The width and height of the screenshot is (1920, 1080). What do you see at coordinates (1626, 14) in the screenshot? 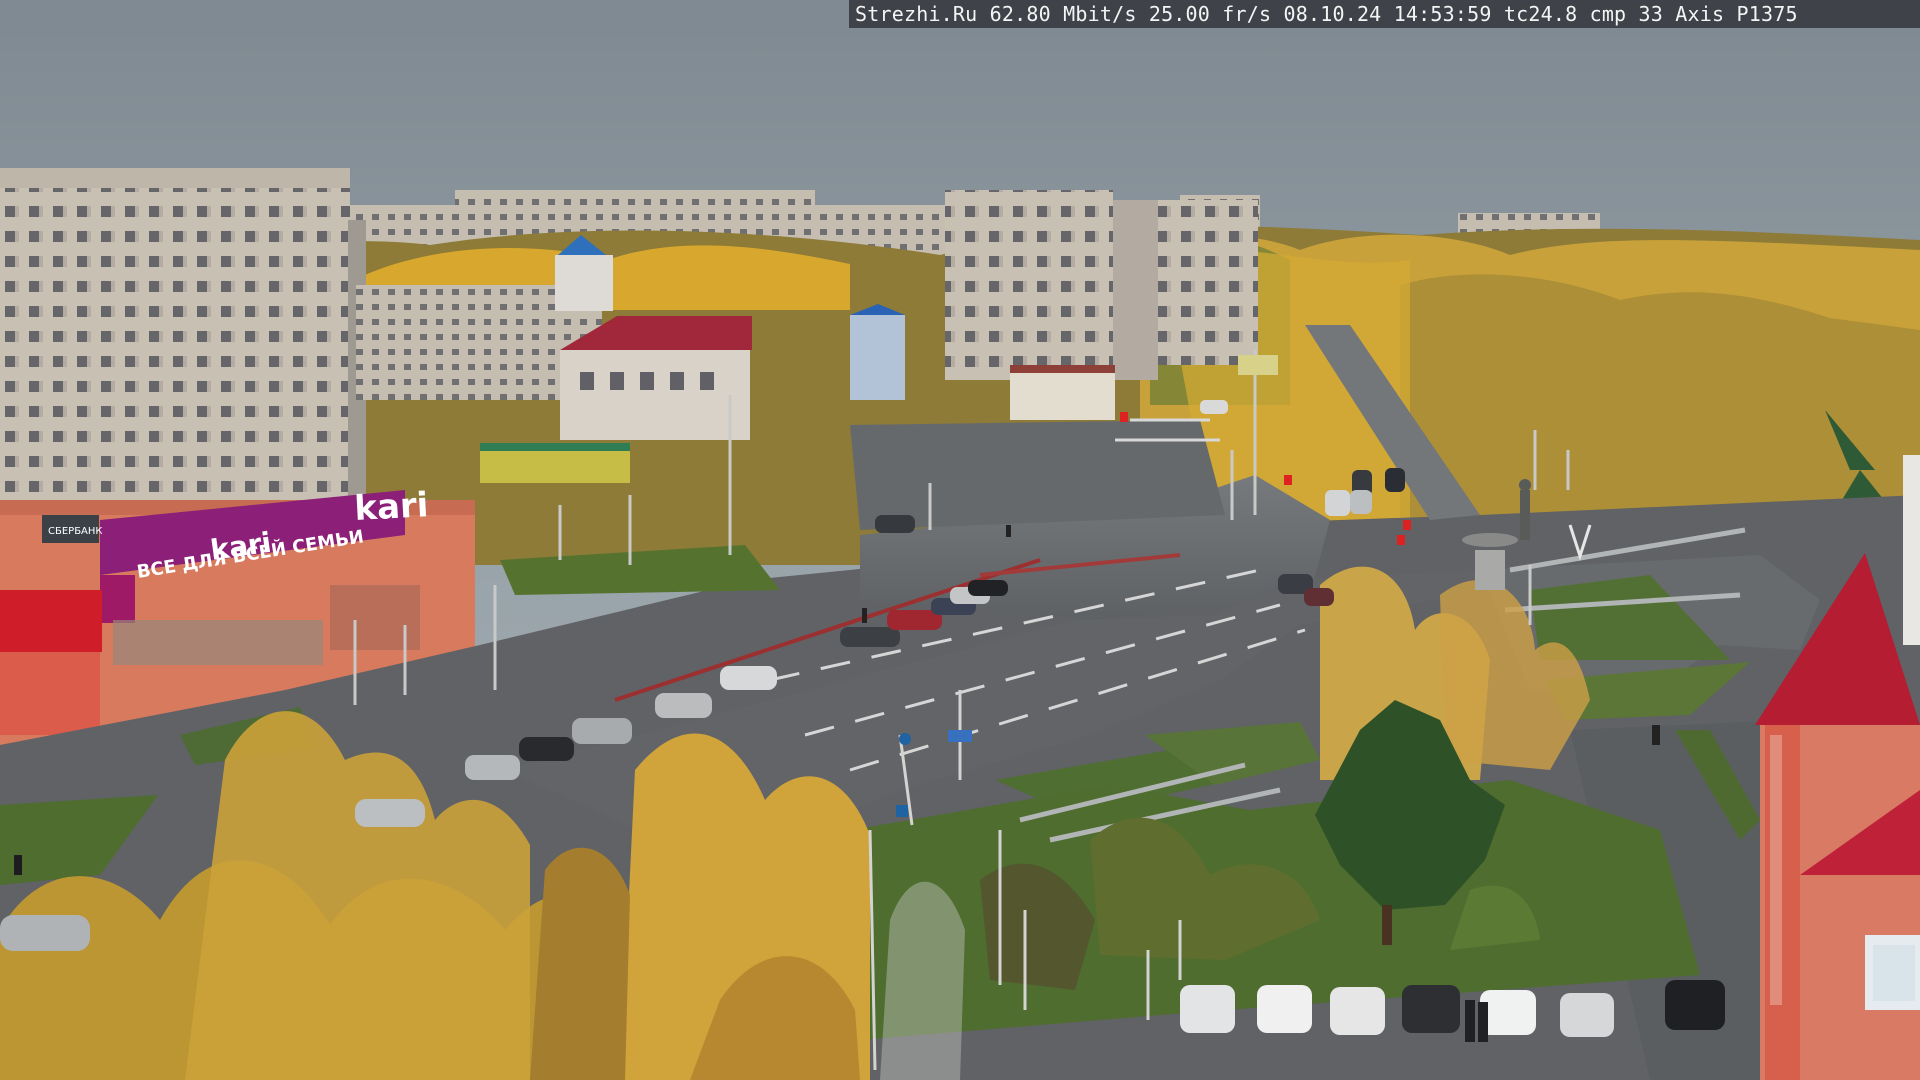
I see `overlay-compression: cmp 33` at bounding box center [1626, 14].